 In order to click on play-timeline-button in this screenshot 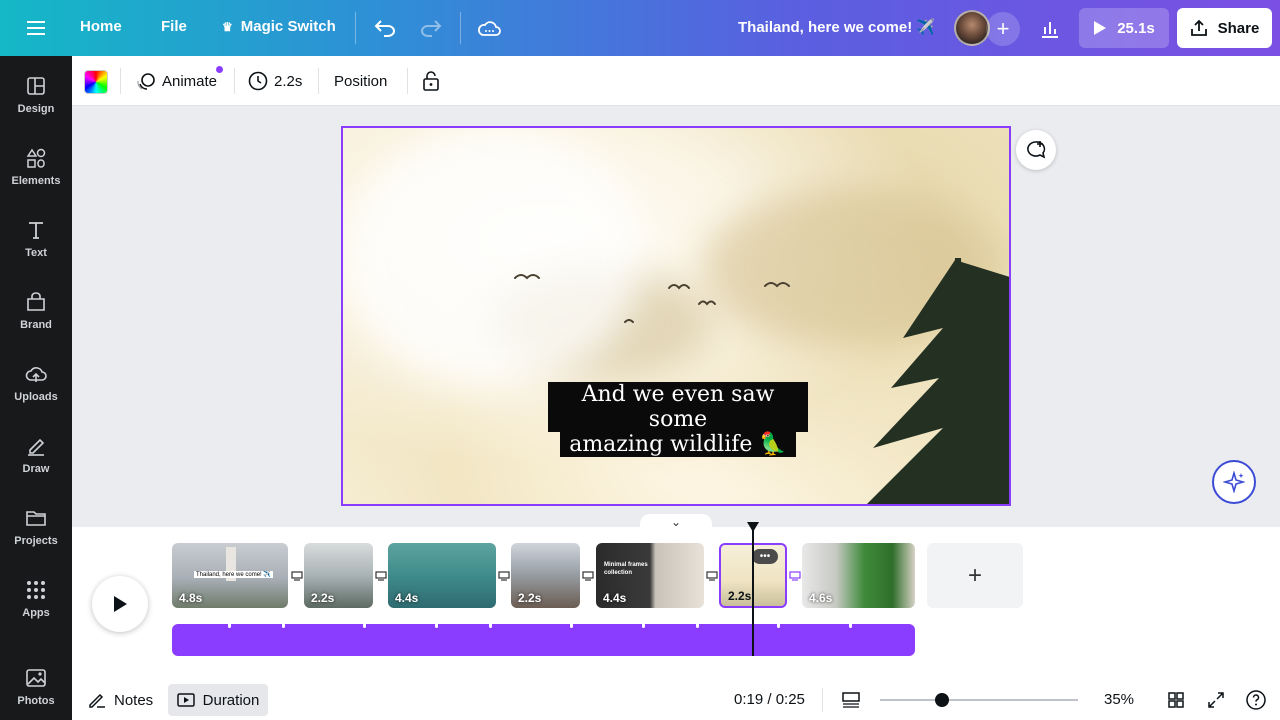, I will do `click(120, 604)`.